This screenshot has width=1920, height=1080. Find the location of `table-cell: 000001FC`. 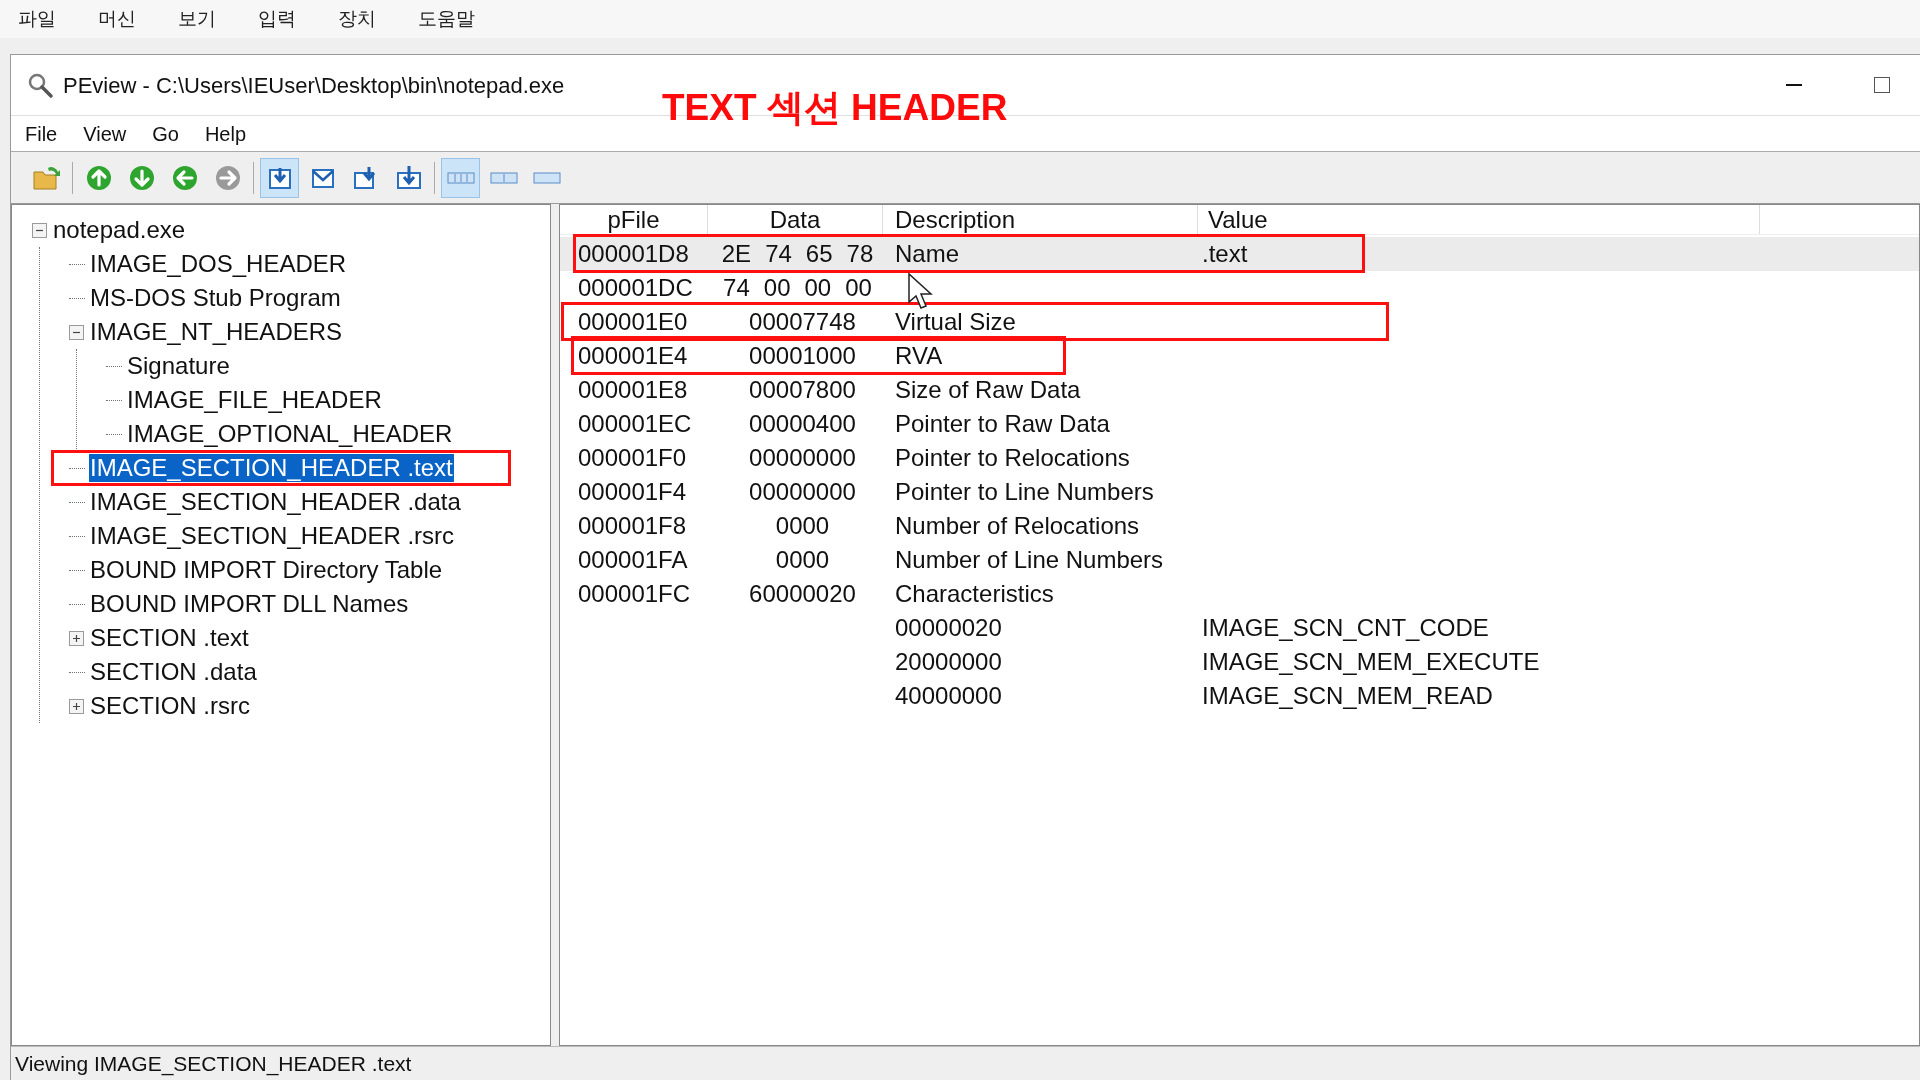

table-cell: 000001FC is located at coordinates (634, 593).